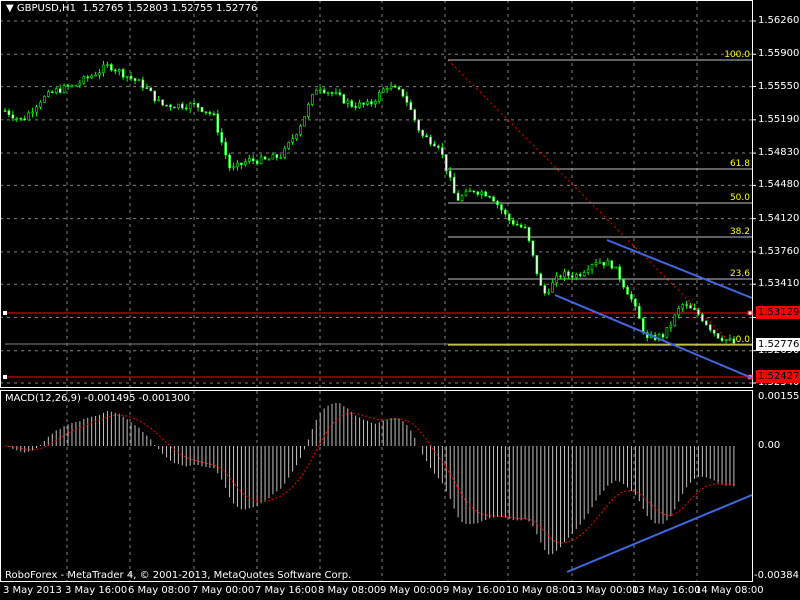  I want to click on price-axis-label: 1.53760, so click(779, 251).